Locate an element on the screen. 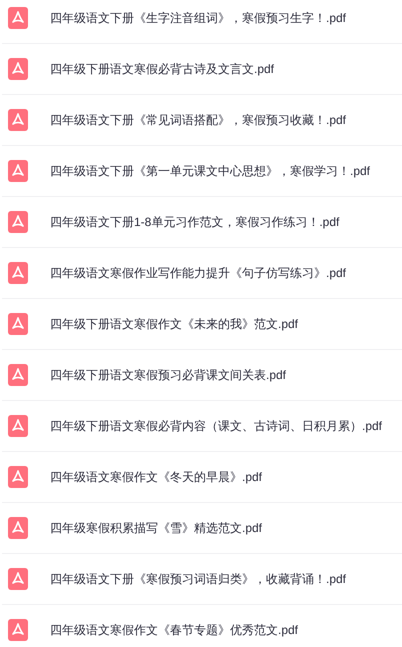 The width and height of the screenshot is (402, 647). file-name: 四年级下册语文寒假必背古诗及文言文.pdf is located at coordinates (162, 69).